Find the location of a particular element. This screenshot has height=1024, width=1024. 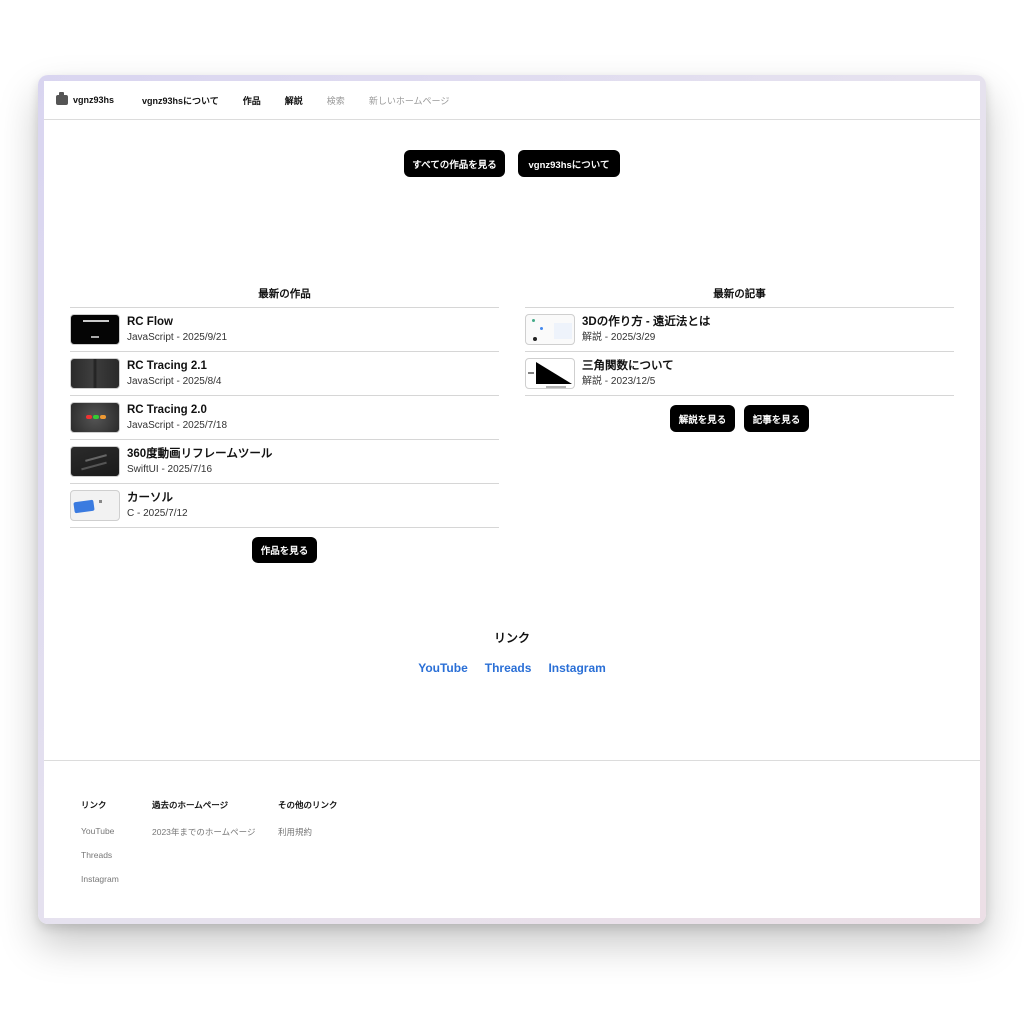

nav-item-works: 作品 is located at coordinates (252, 100).